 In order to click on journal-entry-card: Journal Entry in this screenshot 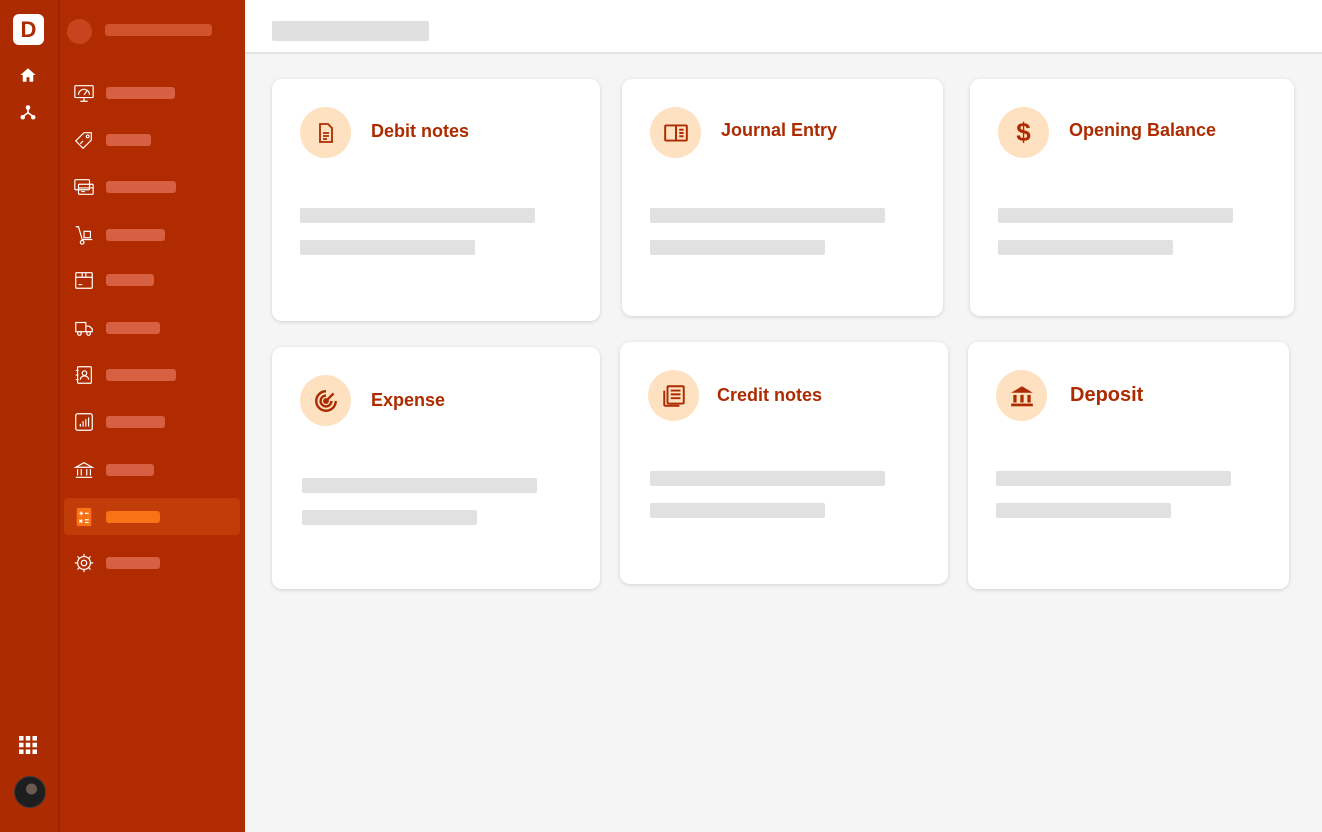, I will do `click(782, 197)`.